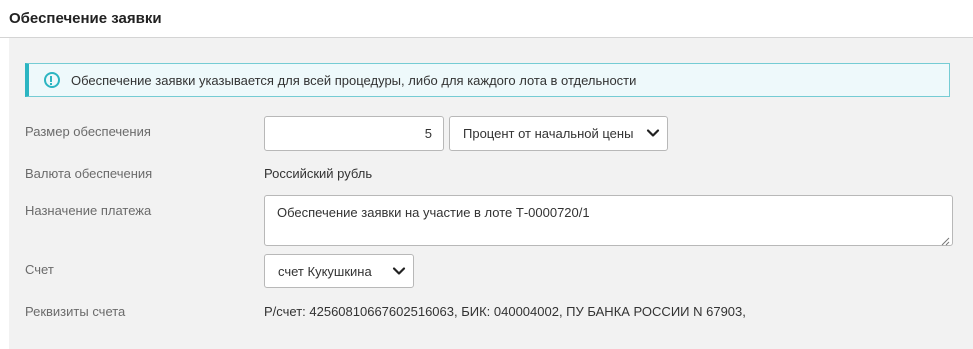  Describe the element at coordinates (88, 131) in the screenshot. I see `amount-label: Размер обеспечения` at that location.